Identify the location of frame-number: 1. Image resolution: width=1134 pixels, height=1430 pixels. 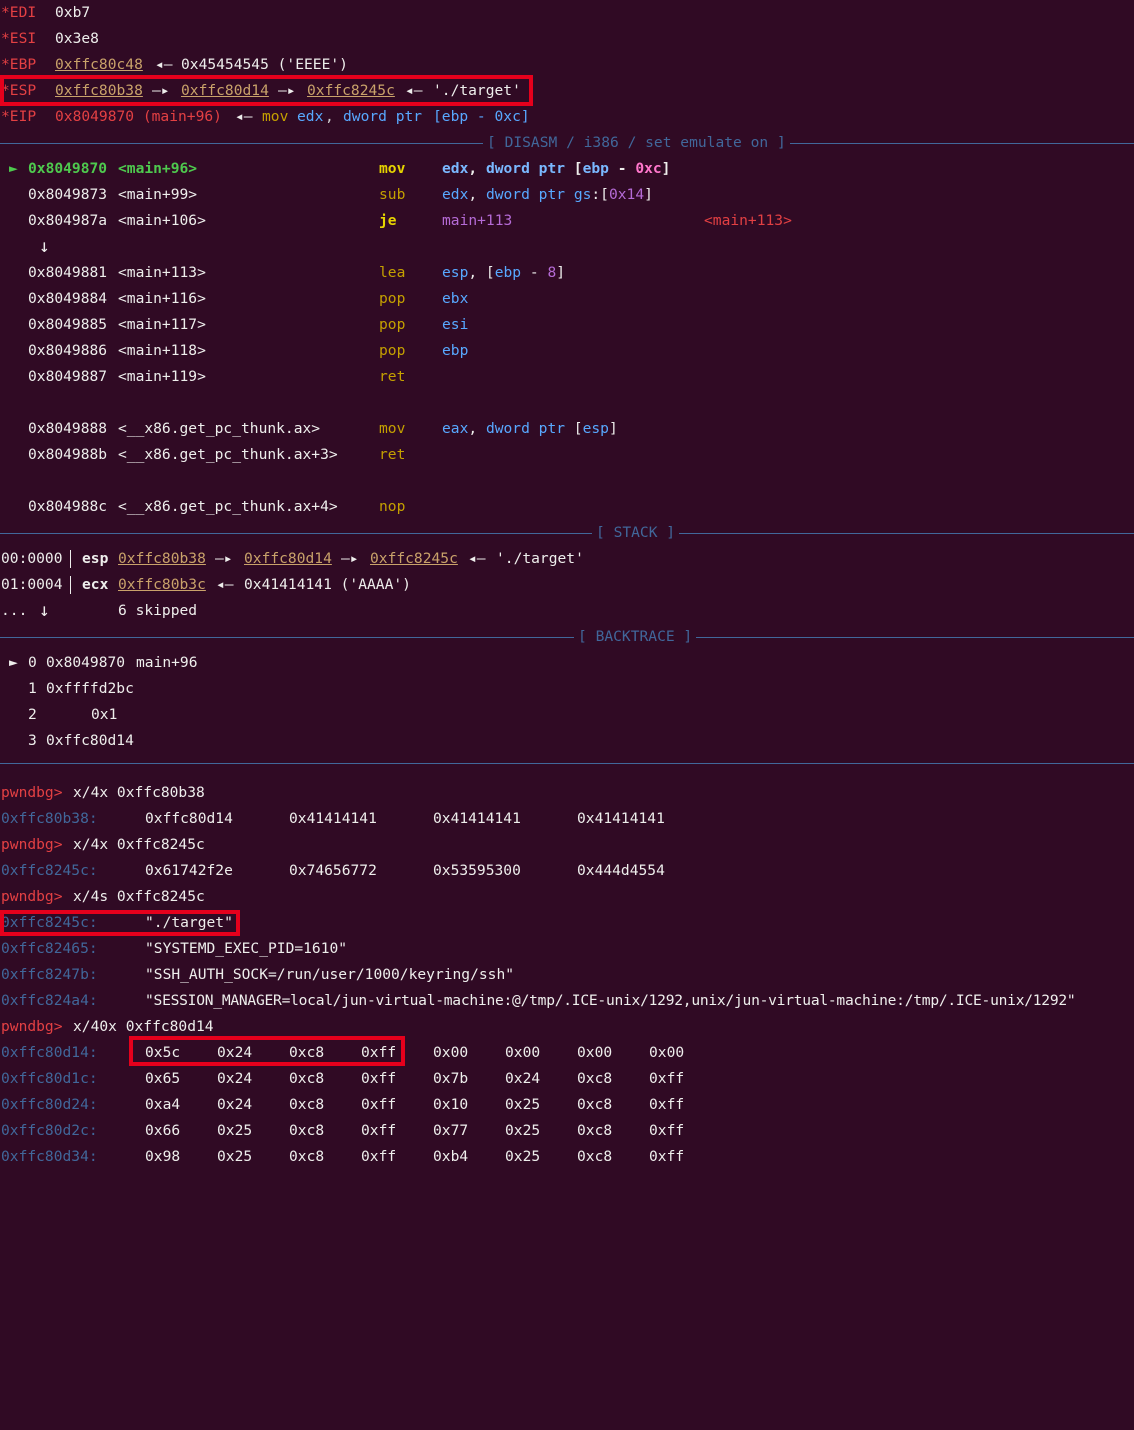
(32, 688).